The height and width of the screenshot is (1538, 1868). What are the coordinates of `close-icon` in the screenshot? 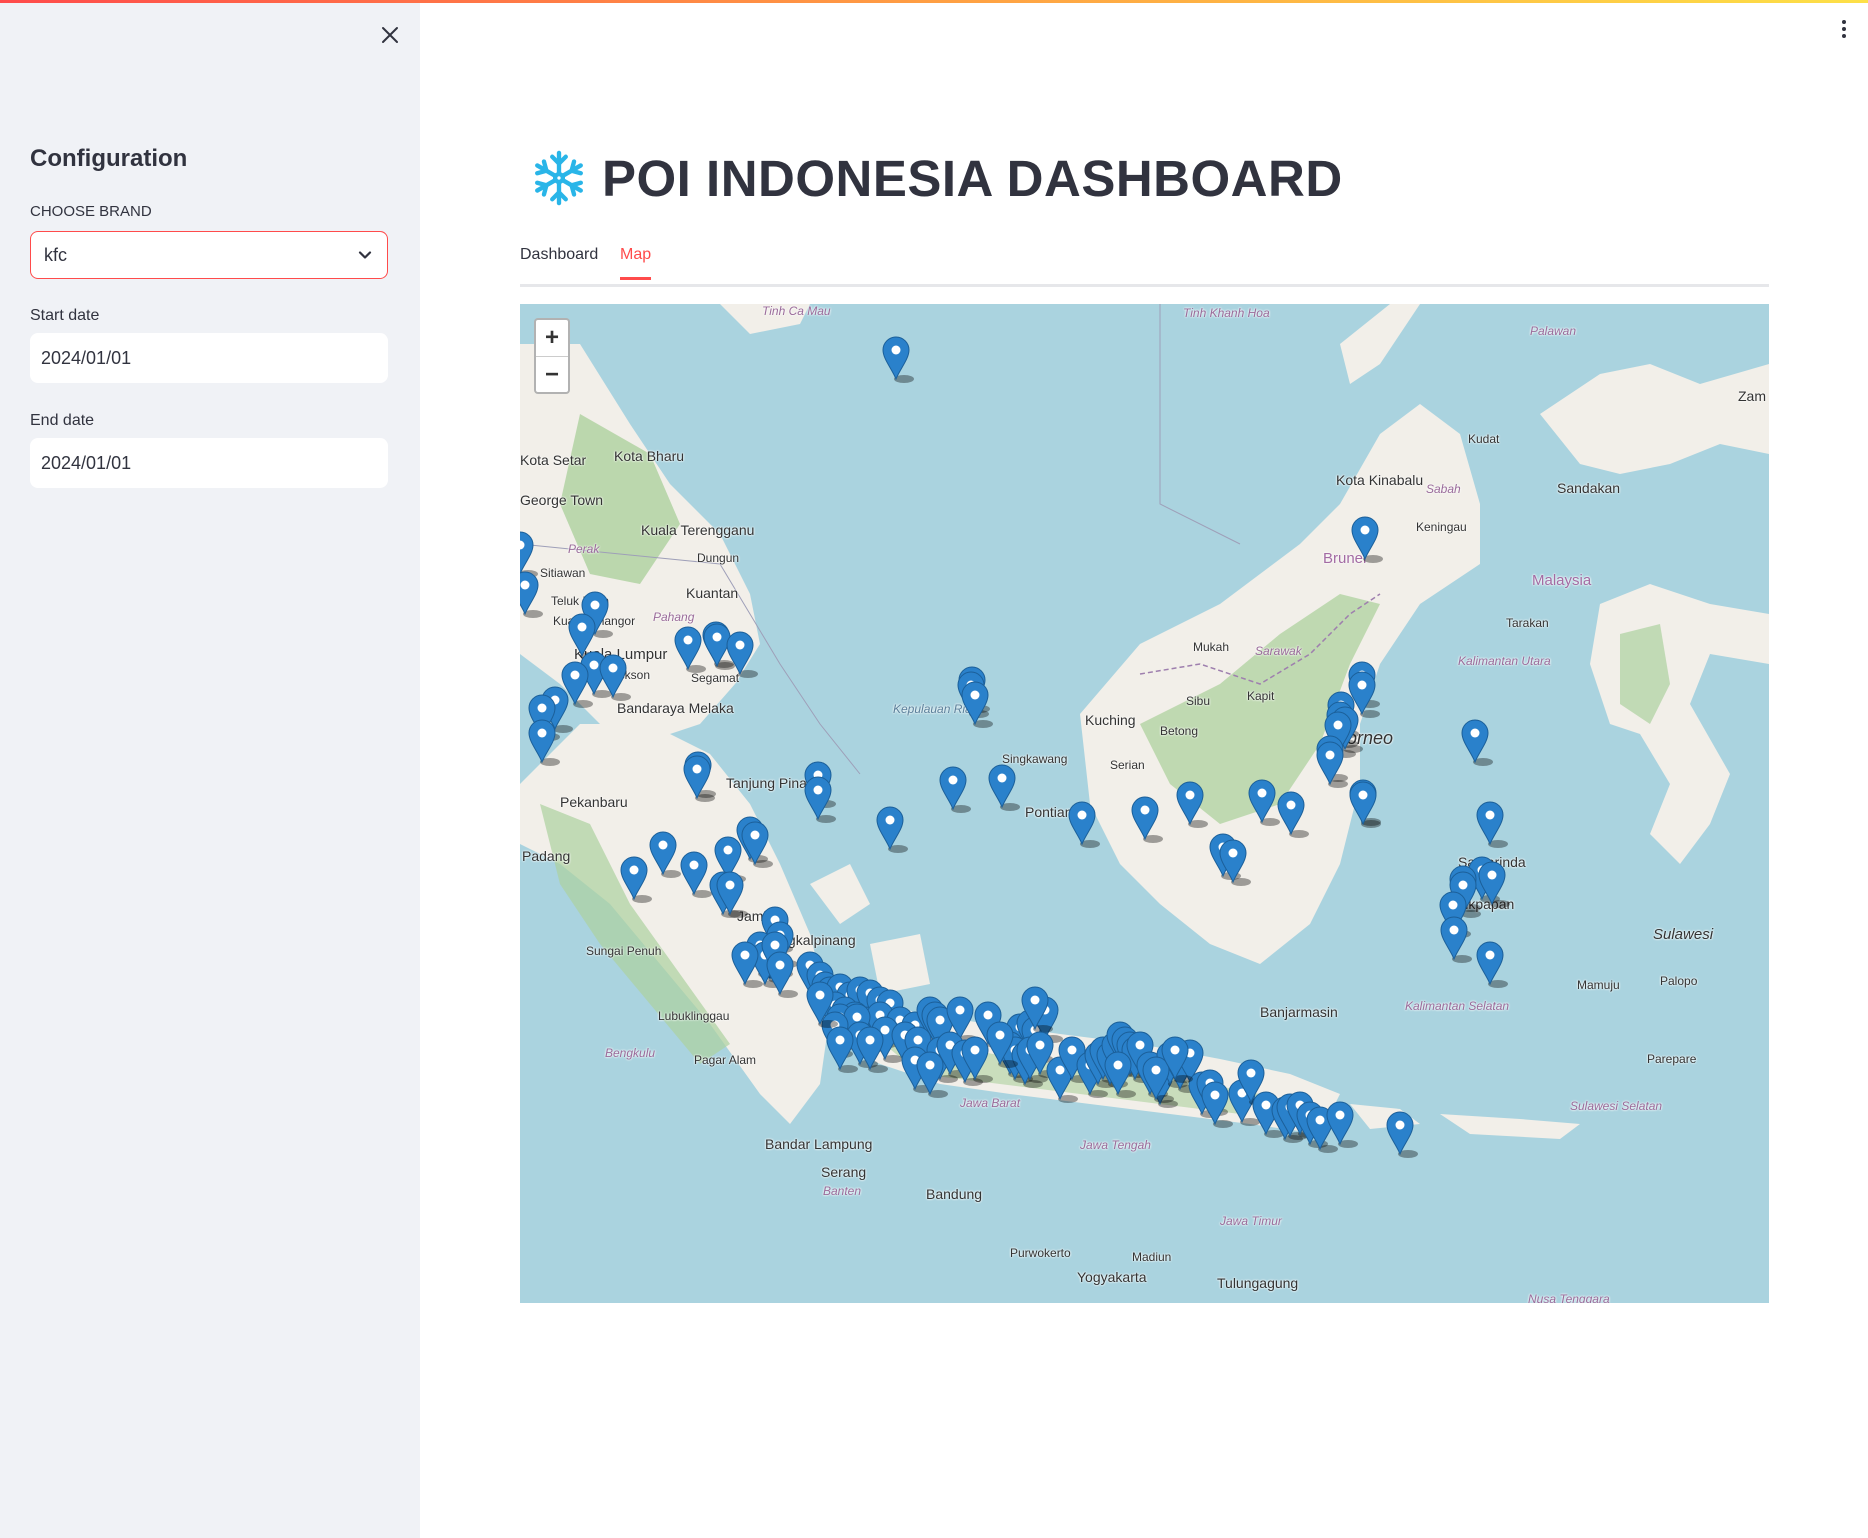 It's located at (390, 35).